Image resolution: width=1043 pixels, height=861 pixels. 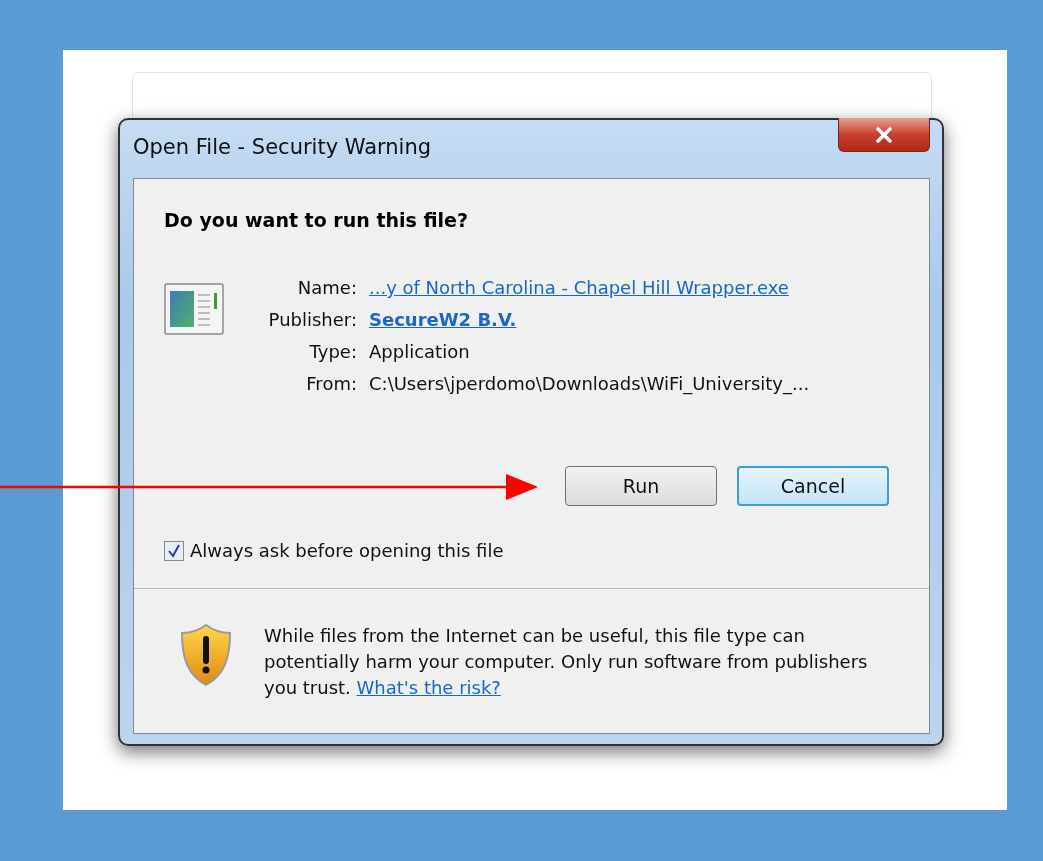 I want to click on close-icon, so click(x=884, y=134).